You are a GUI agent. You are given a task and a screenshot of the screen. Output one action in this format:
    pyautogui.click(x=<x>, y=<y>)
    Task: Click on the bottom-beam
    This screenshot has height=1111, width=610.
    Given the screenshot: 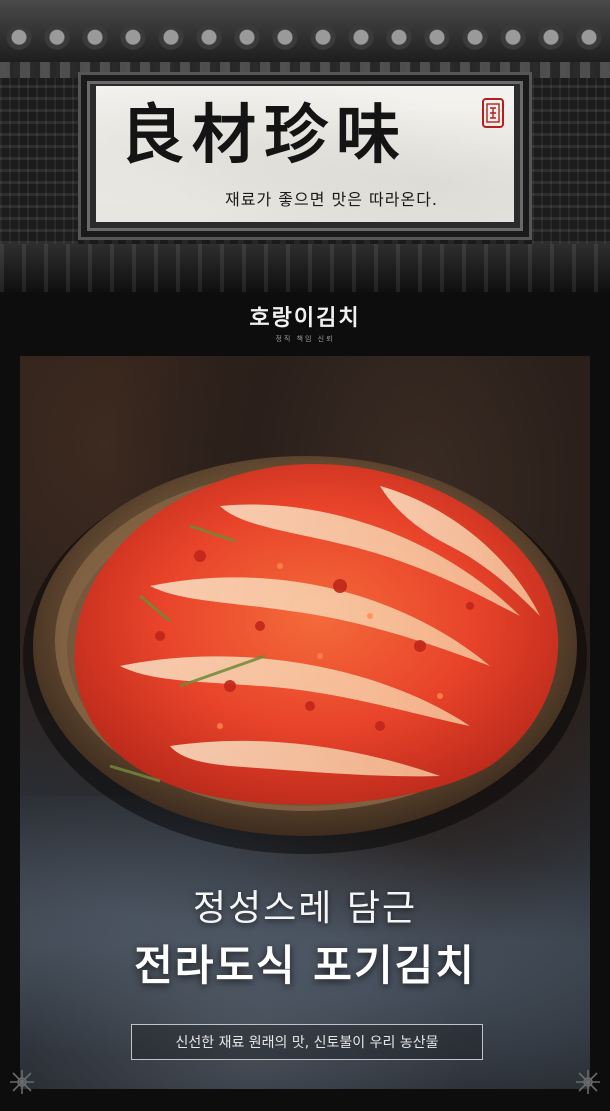 What is the action you would take?
    pyautogui.click(x=305, y=268)
    